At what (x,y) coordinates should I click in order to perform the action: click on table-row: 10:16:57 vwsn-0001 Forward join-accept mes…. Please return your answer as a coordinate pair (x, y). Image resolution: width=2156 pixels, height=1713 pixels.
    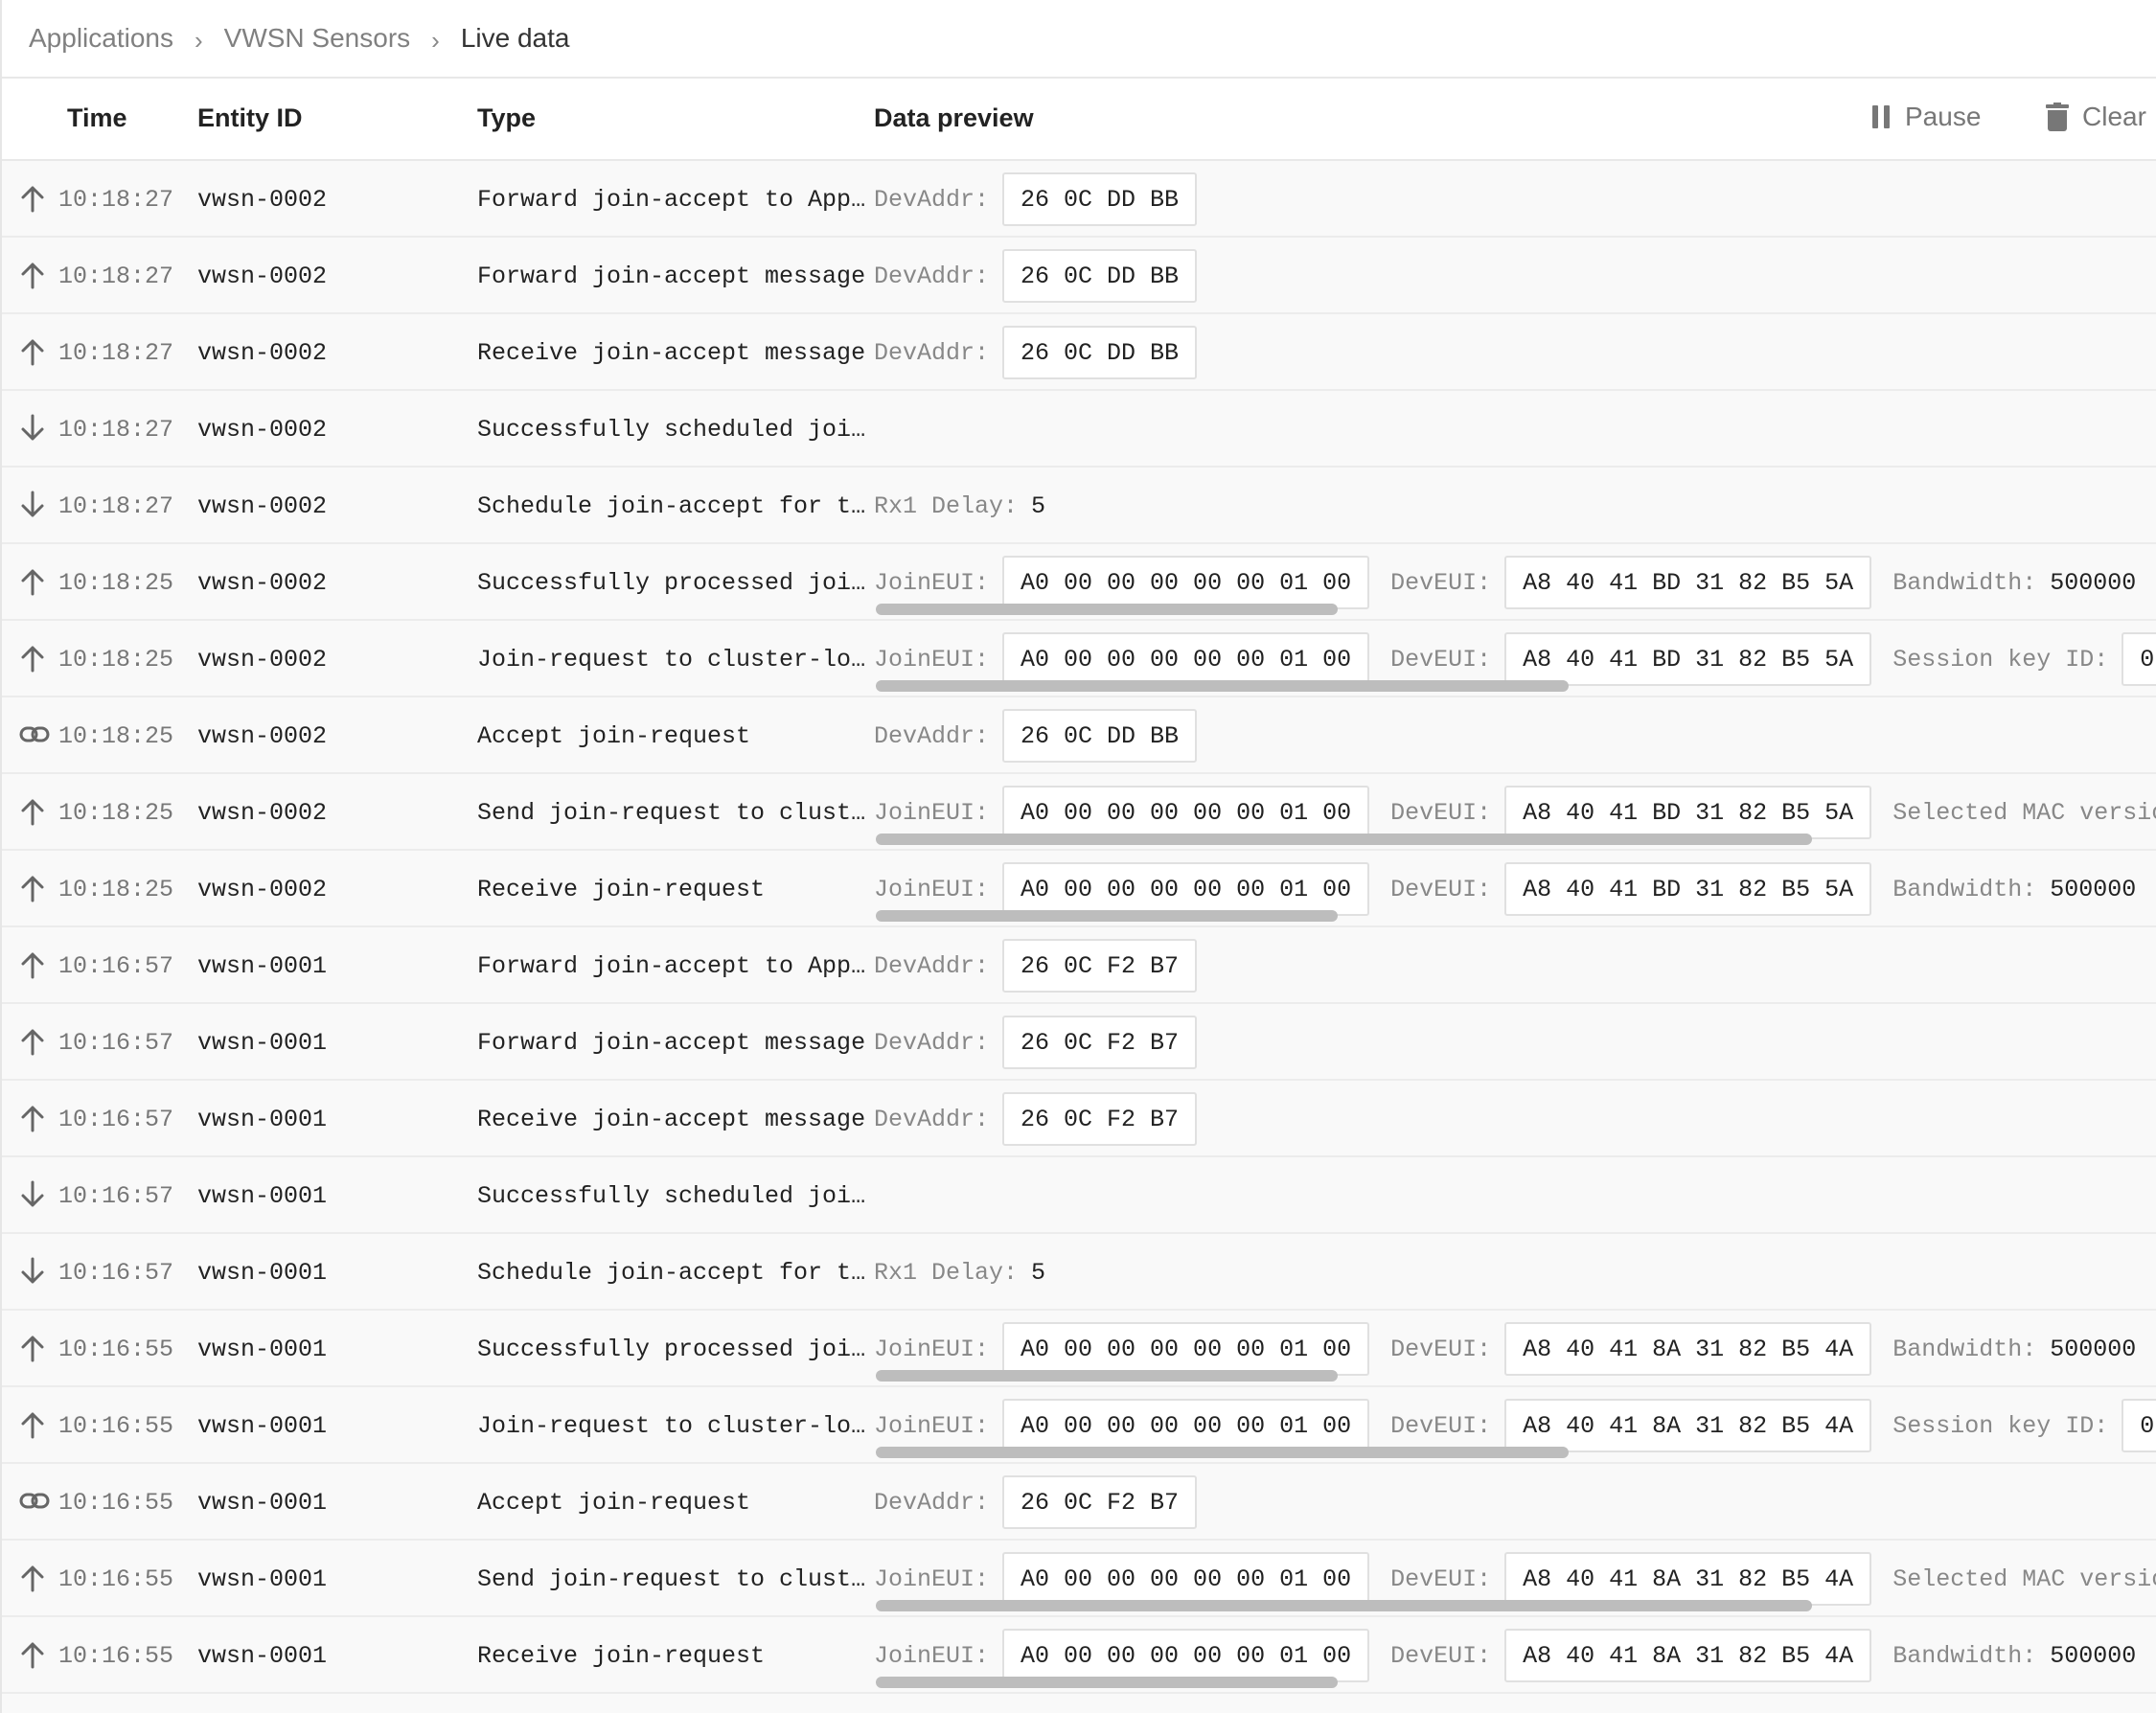
    Looking at the image, I should click on (1079, 1043).